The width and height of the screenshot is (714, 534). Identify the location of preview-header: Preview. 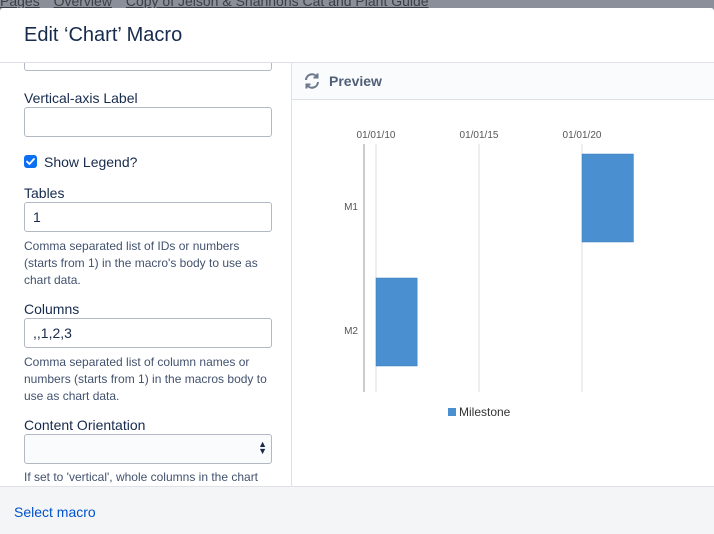
(503, 81).